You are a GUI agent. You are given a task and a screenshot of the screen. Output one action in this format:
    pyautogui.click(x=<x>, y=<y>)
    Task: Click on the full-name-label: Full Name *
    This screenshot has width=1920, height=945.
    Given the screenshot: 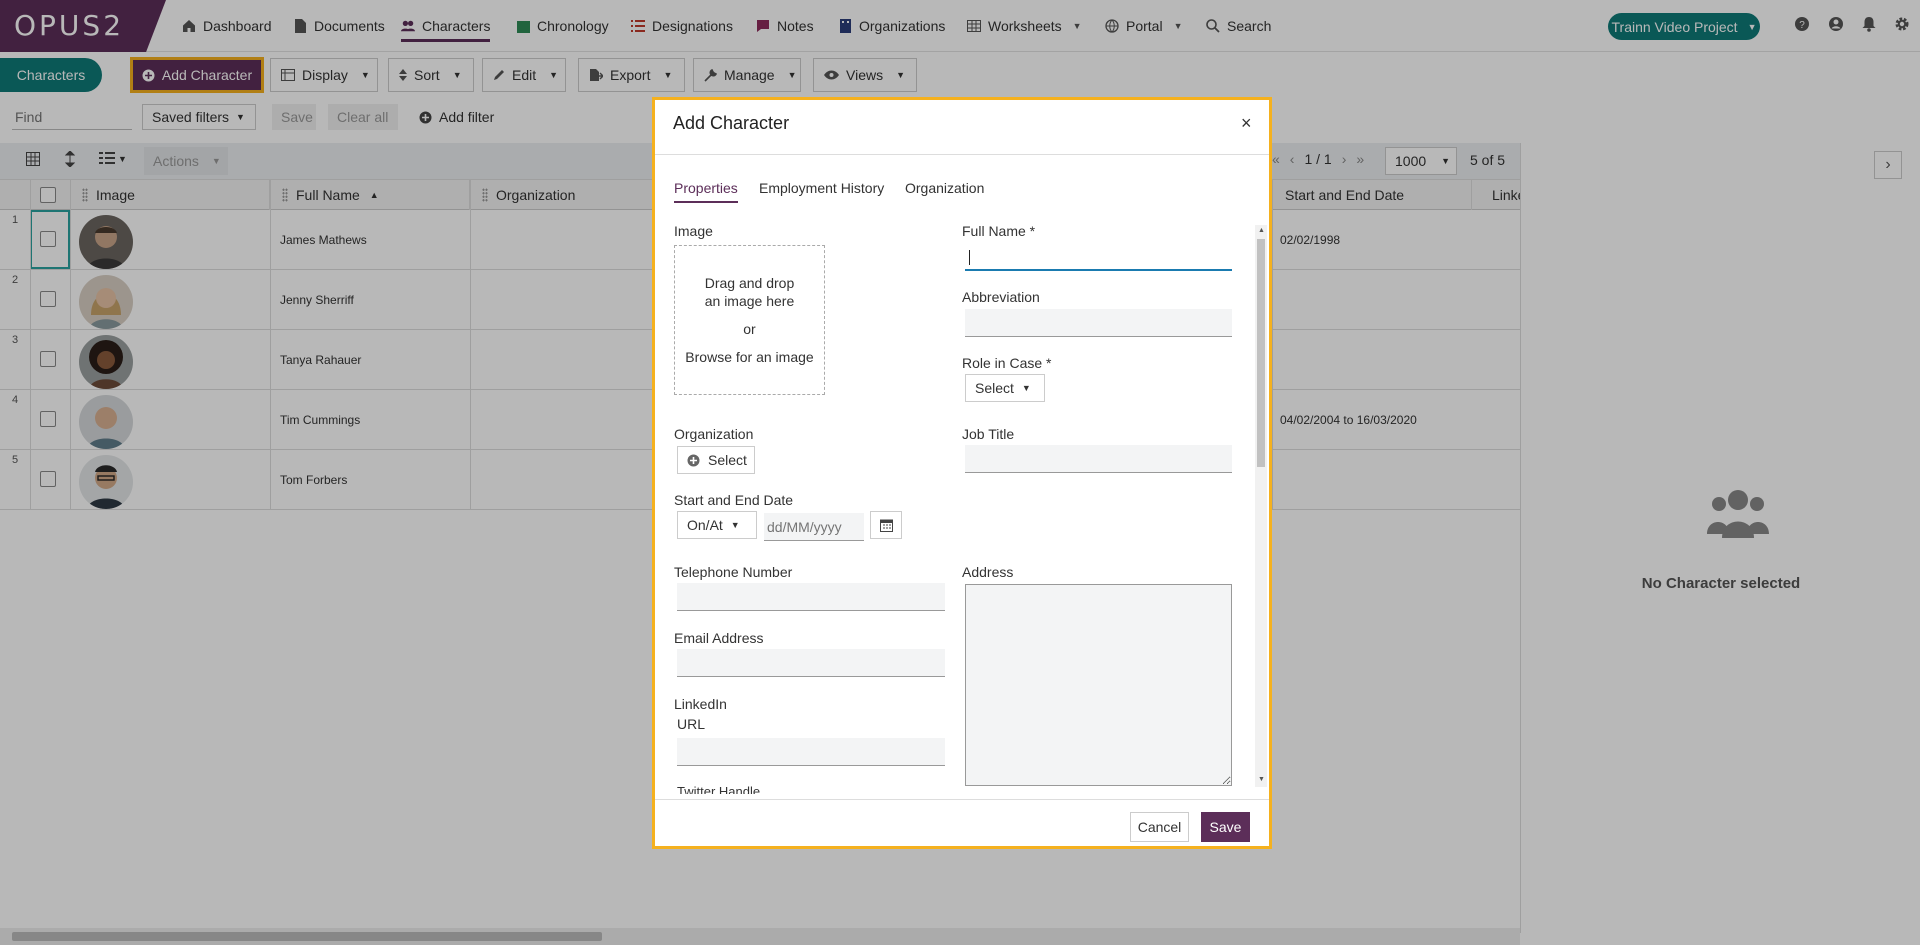 What is the action you would take?
    pyautogui.click(x=999, y=231)
    